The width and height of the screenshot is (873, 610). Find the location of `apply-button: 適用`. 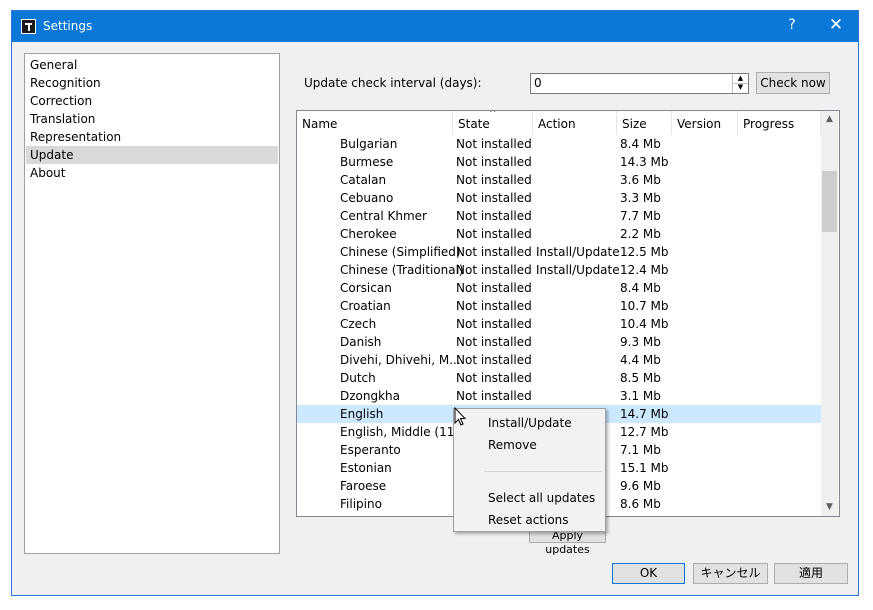

apply-button: 適用 is located at coordinates (811, 573).